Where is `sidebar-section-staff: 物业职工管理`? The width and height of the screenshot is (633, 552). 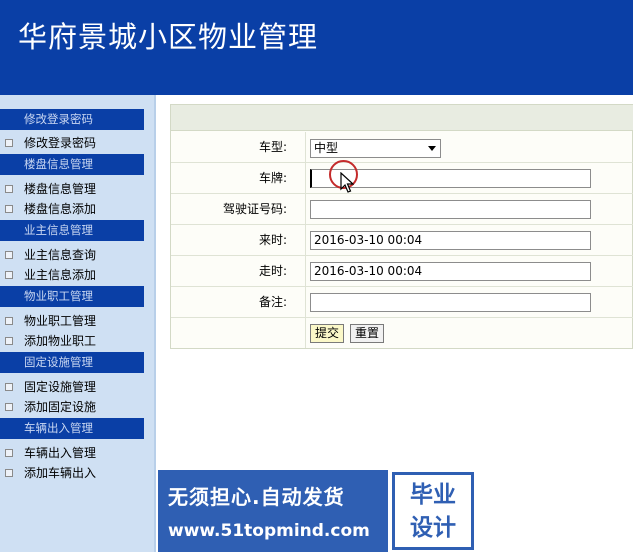 sidebar-section-staff: 物业职工管理 is located at coordinates (72, 296).